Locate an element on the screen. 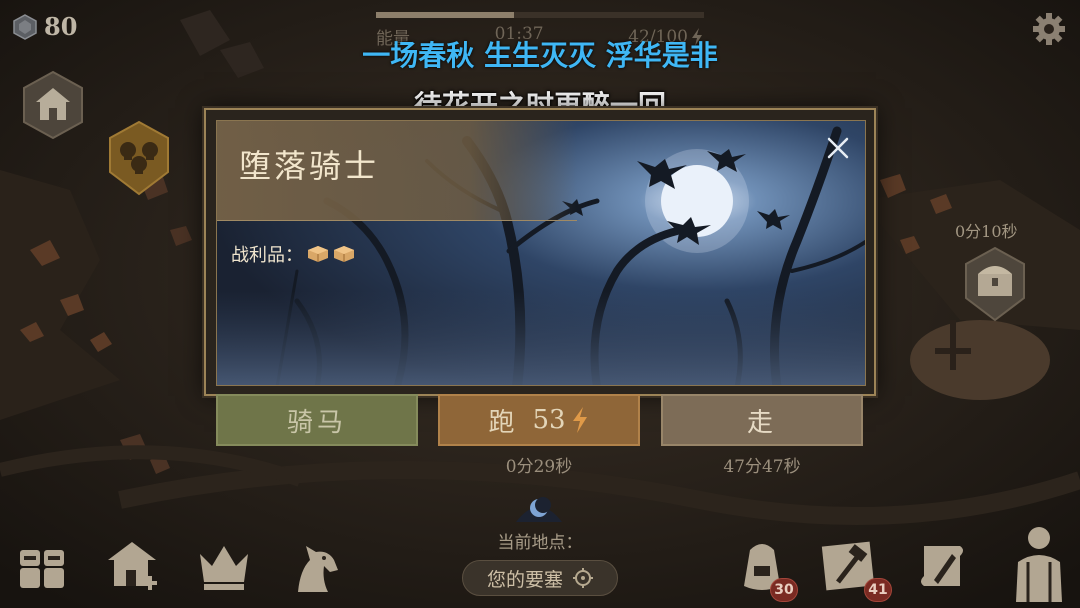  walk-button: 走 is located at coordinates (762, 420).